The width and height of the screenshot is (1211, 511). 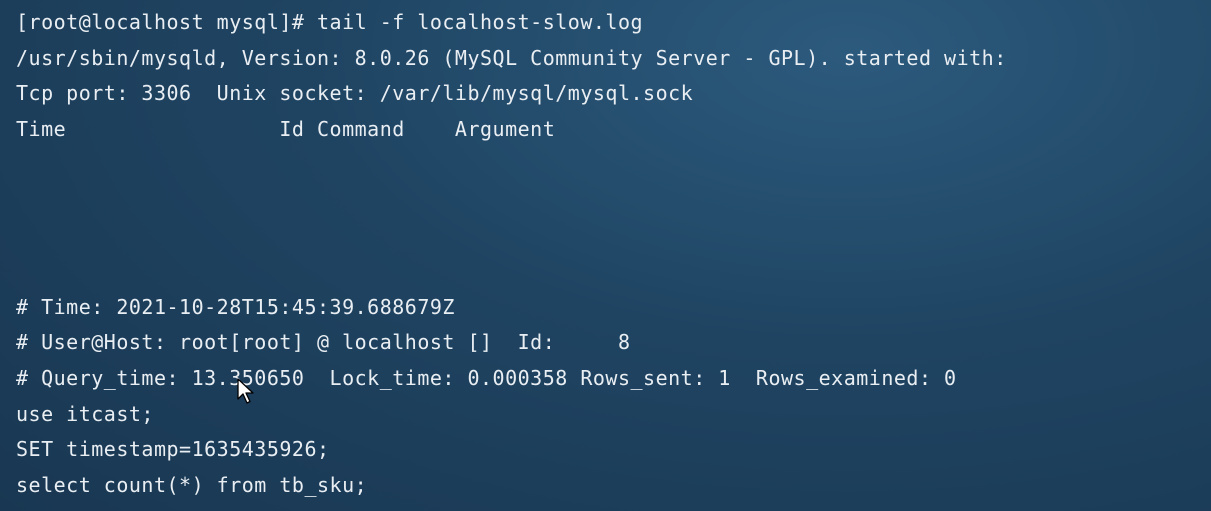 What do you see at coordinates (286, 128) in the screenshot?
I see `terminal-line-header: Time Id Command Argument` at bounding box center [286, 128].